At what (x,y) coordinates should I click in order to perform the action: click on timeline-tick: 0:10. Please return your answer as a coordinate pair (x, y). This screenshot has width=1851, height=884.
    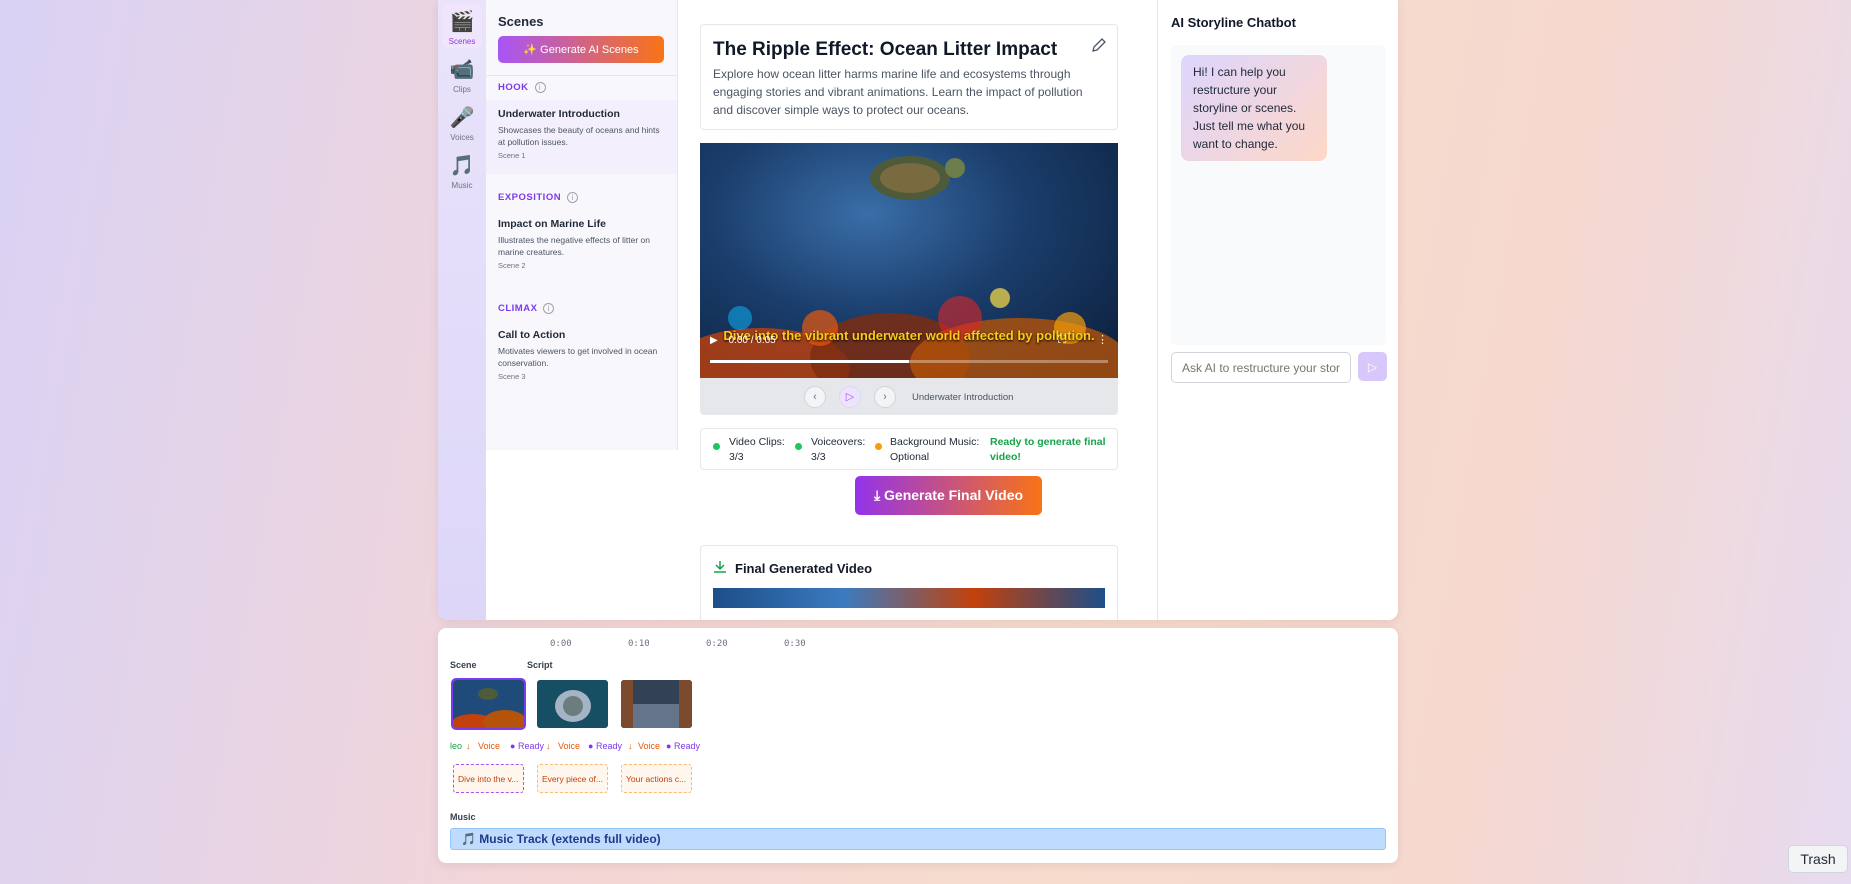
    Looking at the image, I should click on (639, 644).